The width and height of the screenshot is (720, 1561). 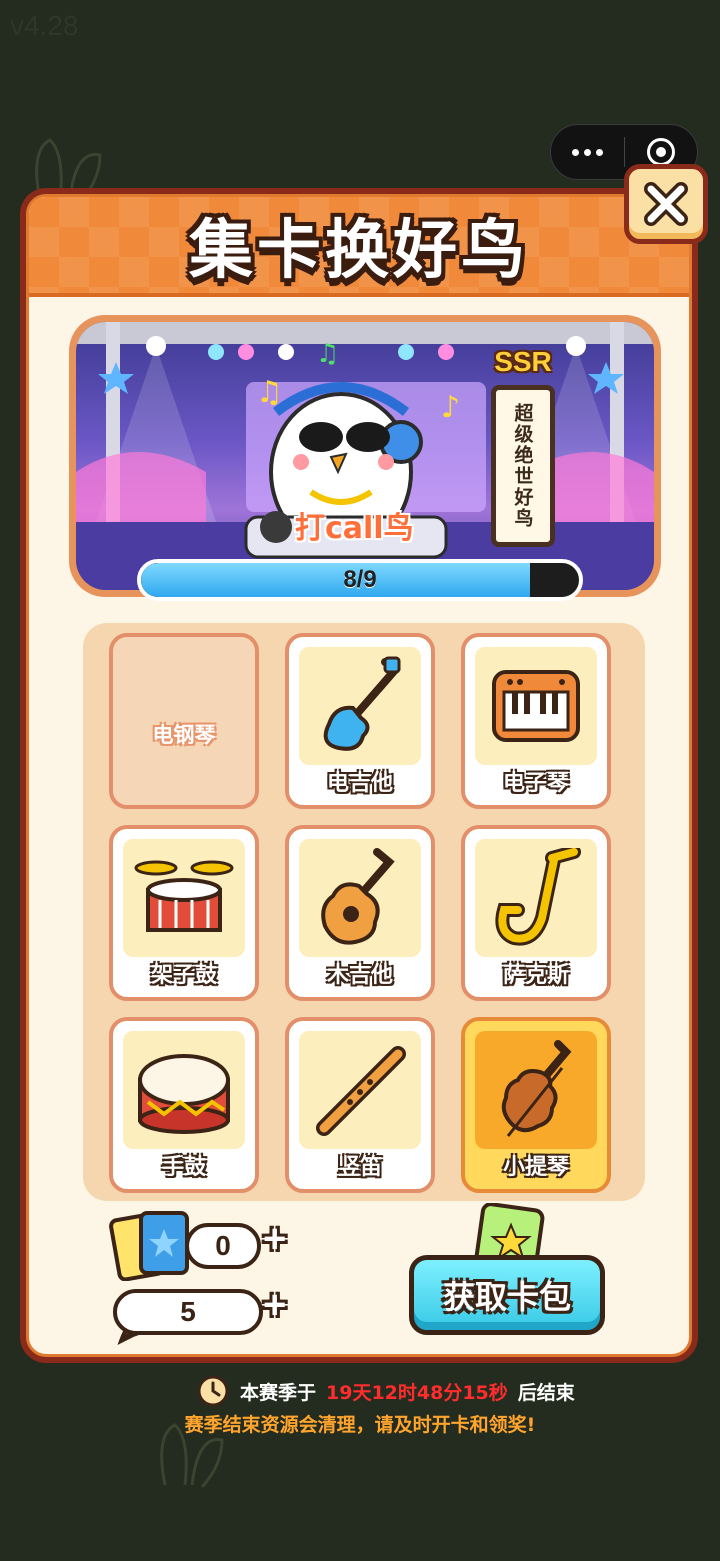 What do you see at coordinates (274, 1305) in the screenshot?
I see `add-feather-button: +` at bounding box center [274, 1305].